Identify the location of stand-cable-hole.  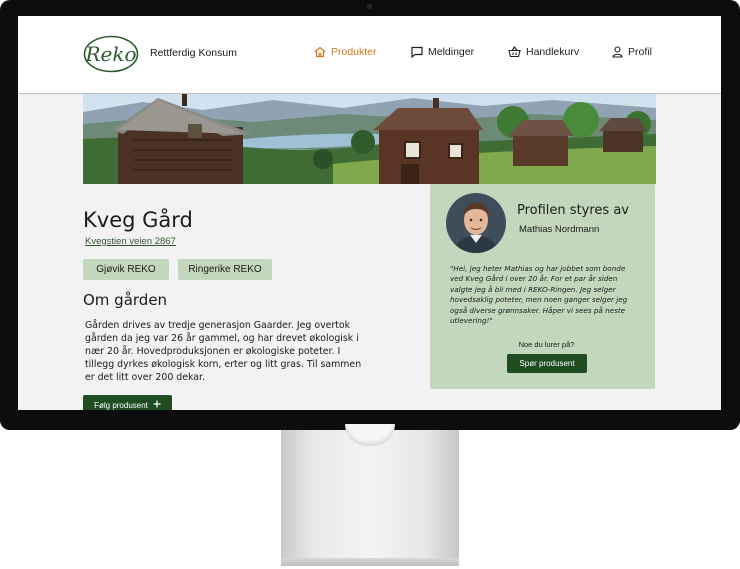
(370, 435).